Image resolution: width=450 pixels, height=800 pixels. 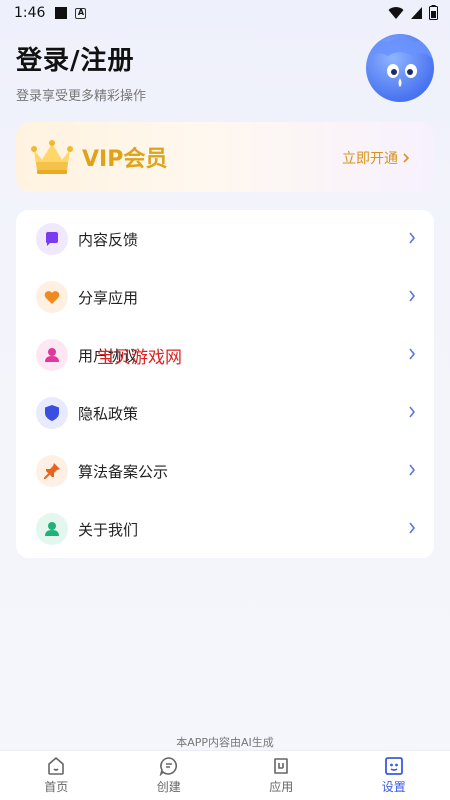 What do you see at coordinates (56, 766) in the screenshot?
I see `home-icon` at bounding box center [56, 766].